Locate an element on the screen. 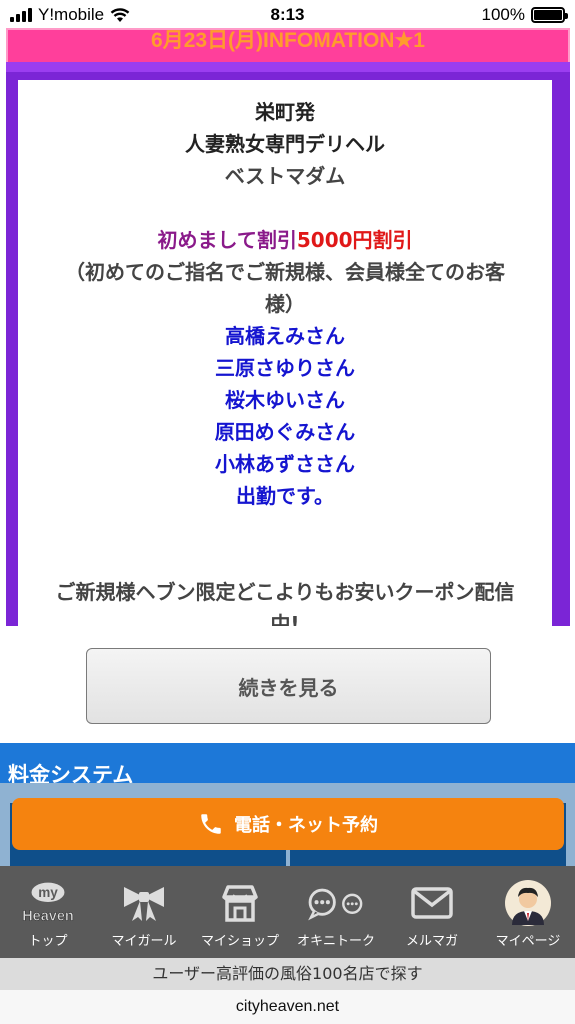 The height and width of the screenshot is (1024, 575). tab-my-shop: マイショップ is located at coordinates (240, 912).